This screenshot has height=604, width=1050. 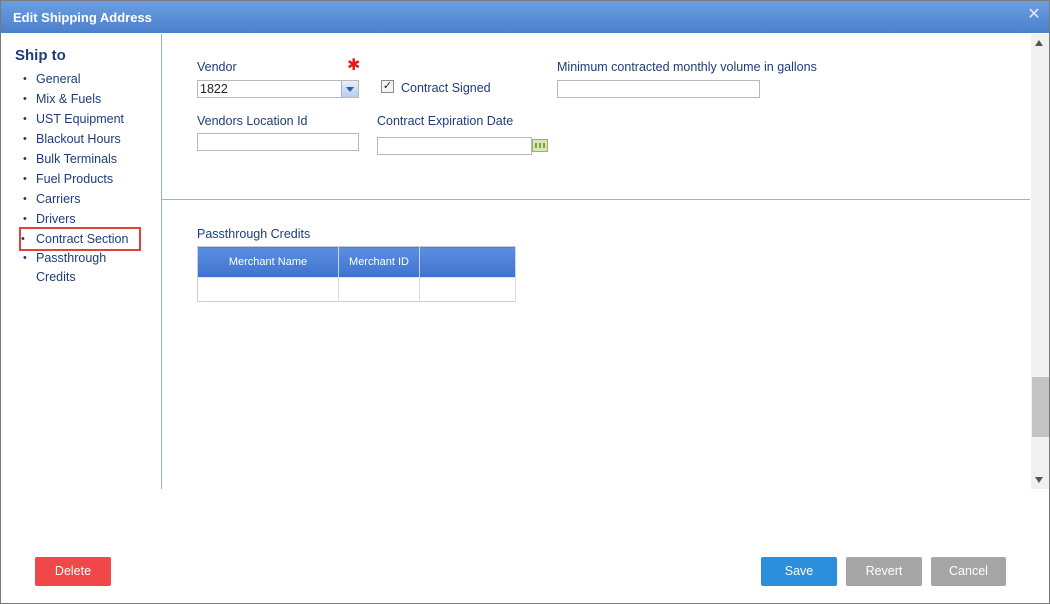 I want to click on scroll-down-icon, so click(x=1039, y=480).